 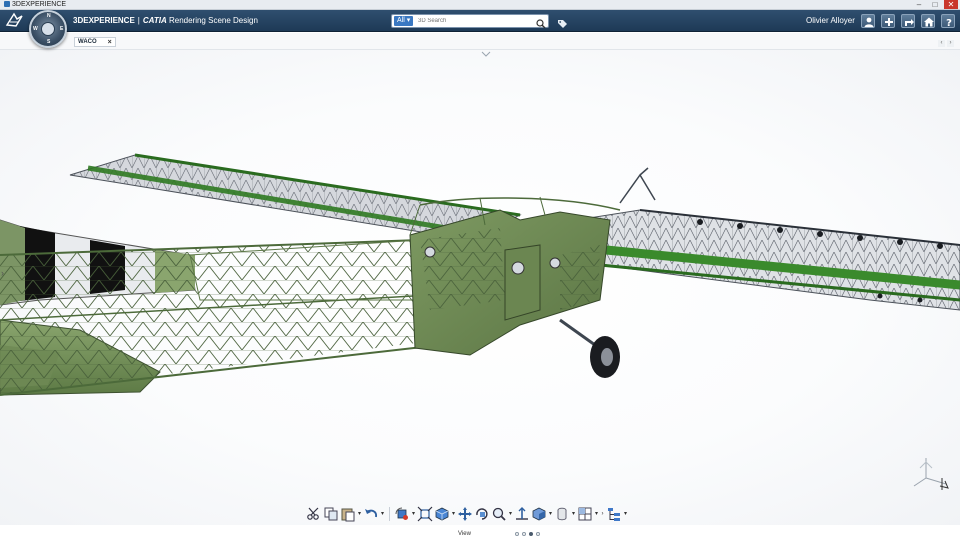 What do you see at coordinates (62, 29) in the screenshot?
I see `compass-east-label: E` at bounding box center [62, 29].